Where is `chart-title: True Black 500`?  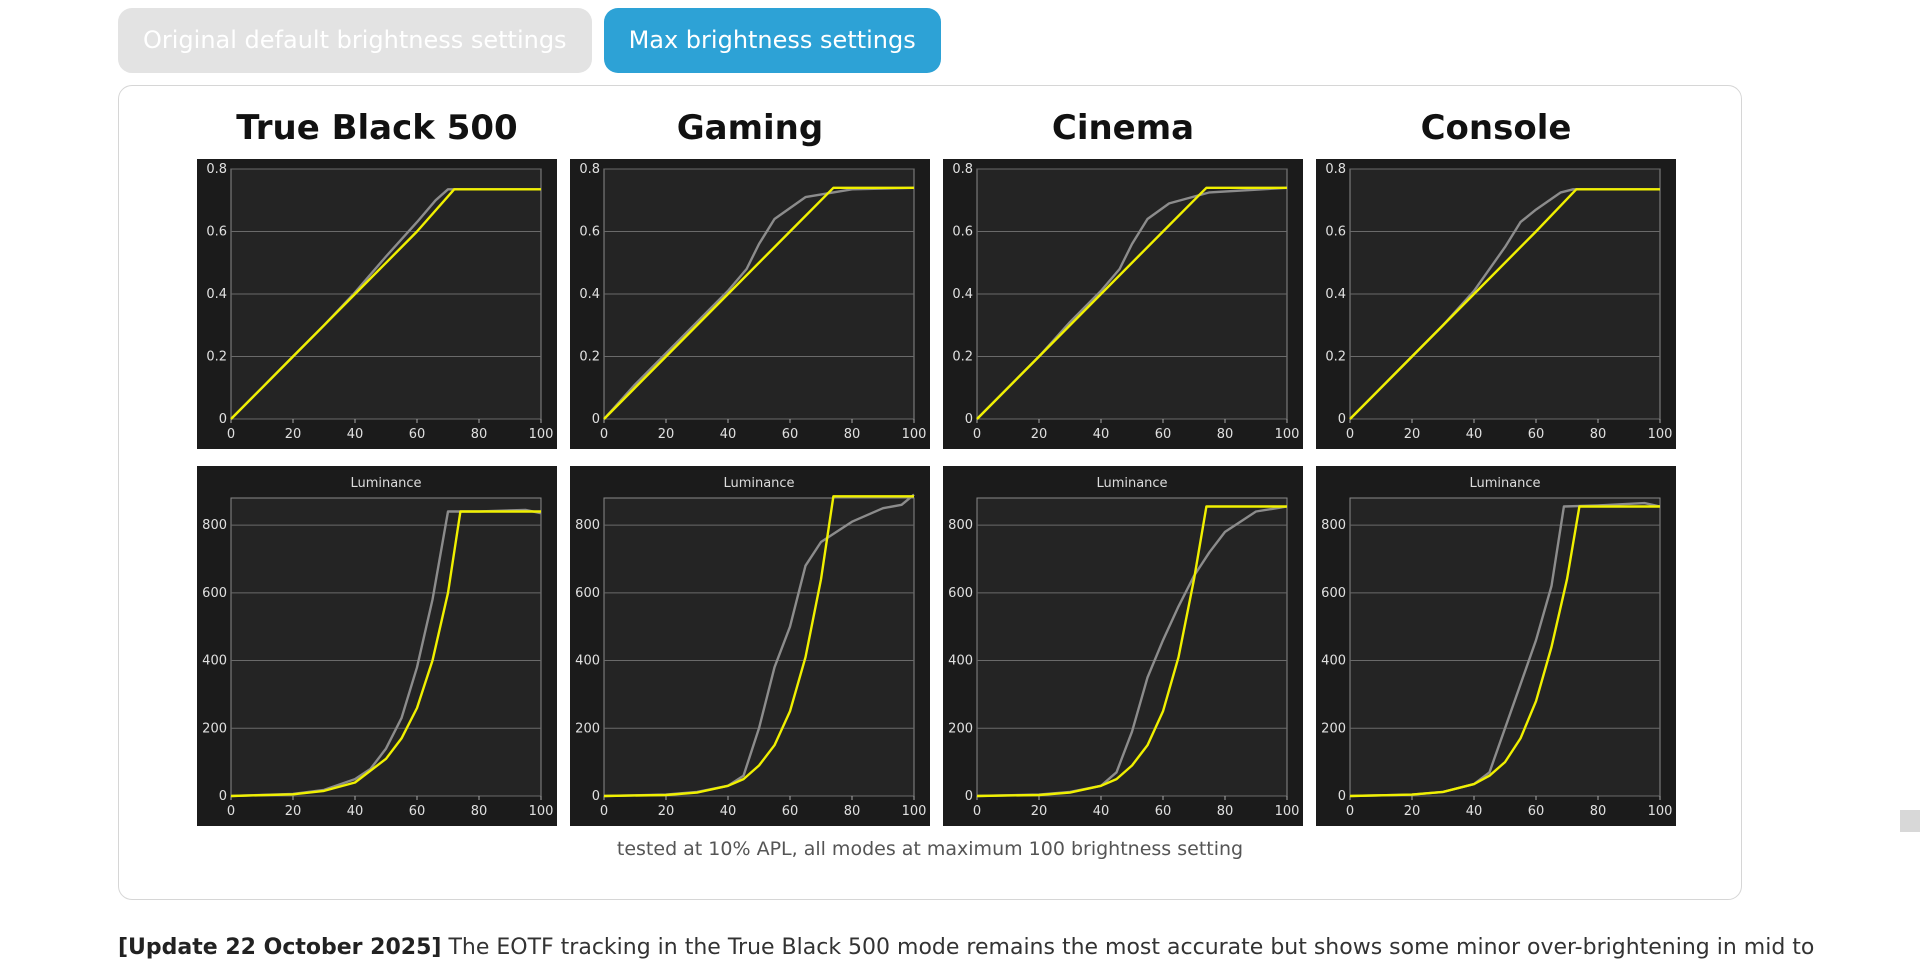 chart-title: True Black 500 is located at coordinates (377, 128).